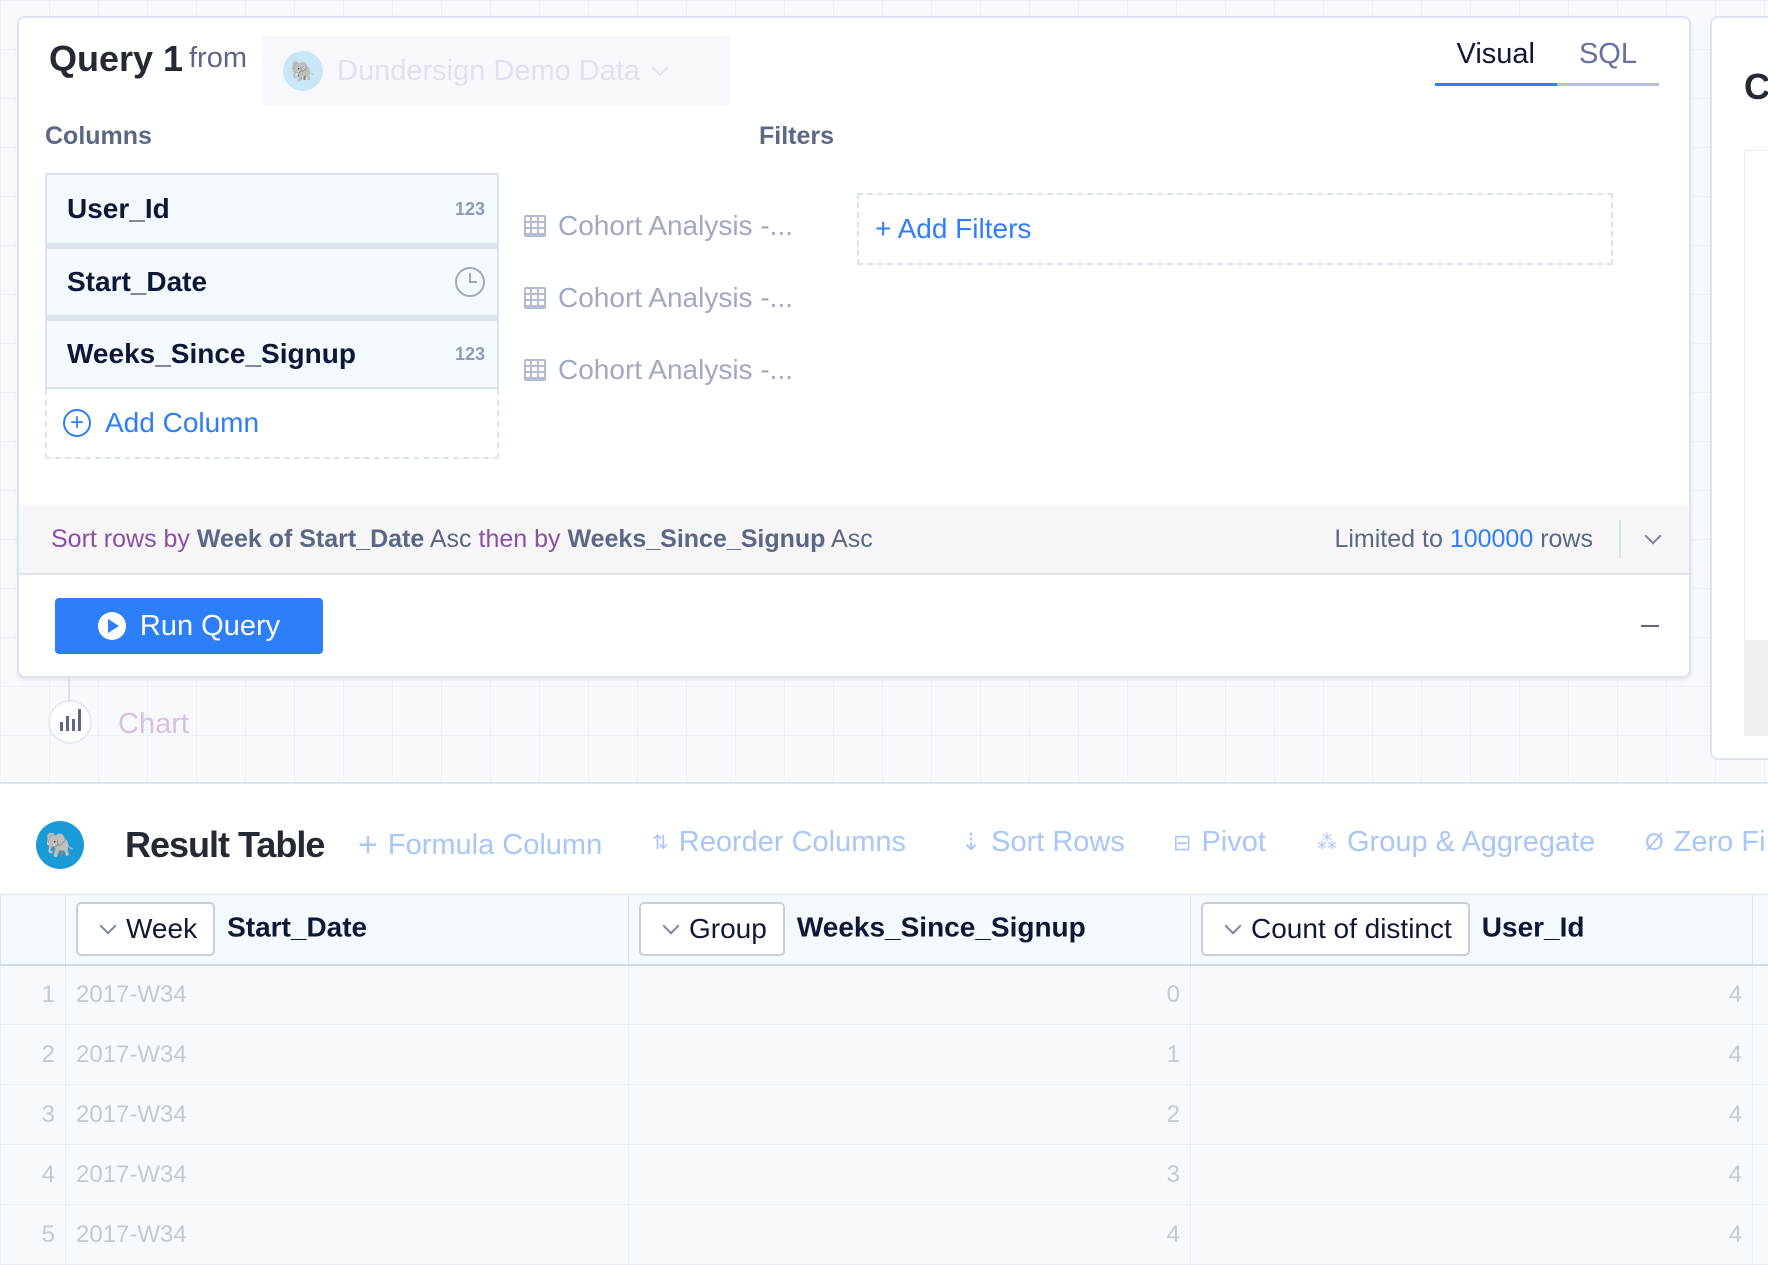 This screenshot has width=1768, height=1265. I want to click on table-row: 32017-W3424, so click(884, 1115).